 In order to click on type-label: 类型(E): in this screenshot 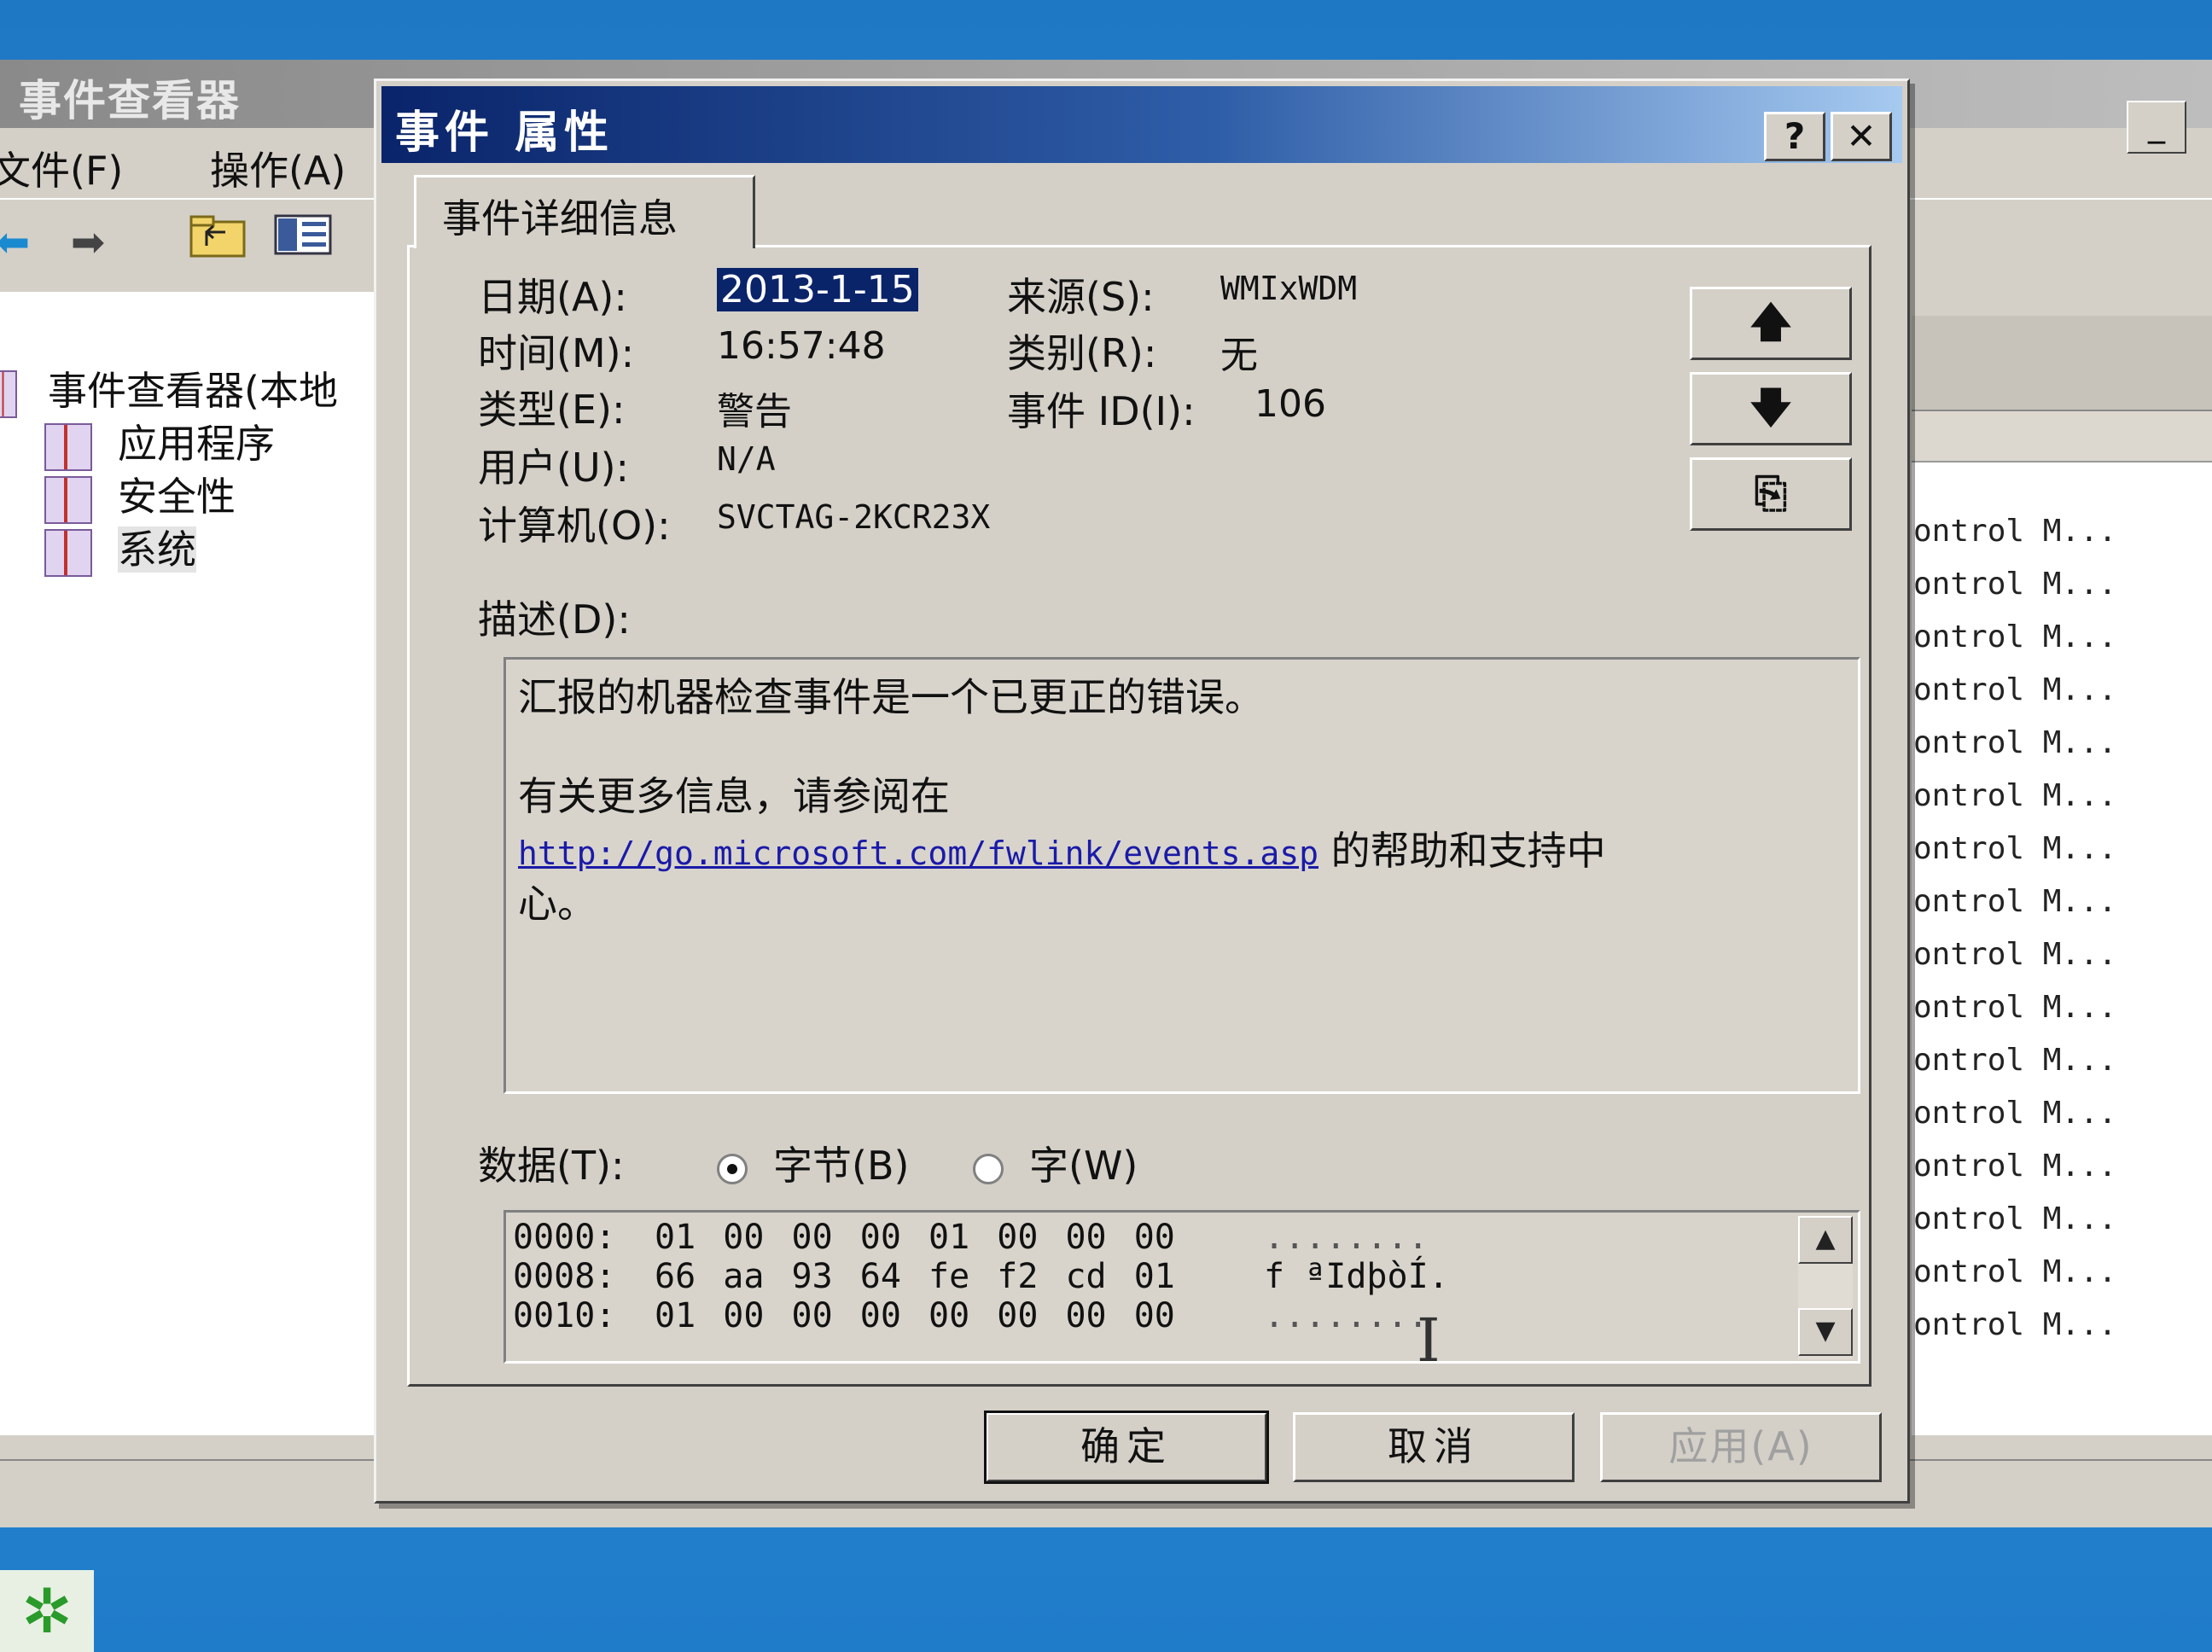, I will do `click(552, 410)`.